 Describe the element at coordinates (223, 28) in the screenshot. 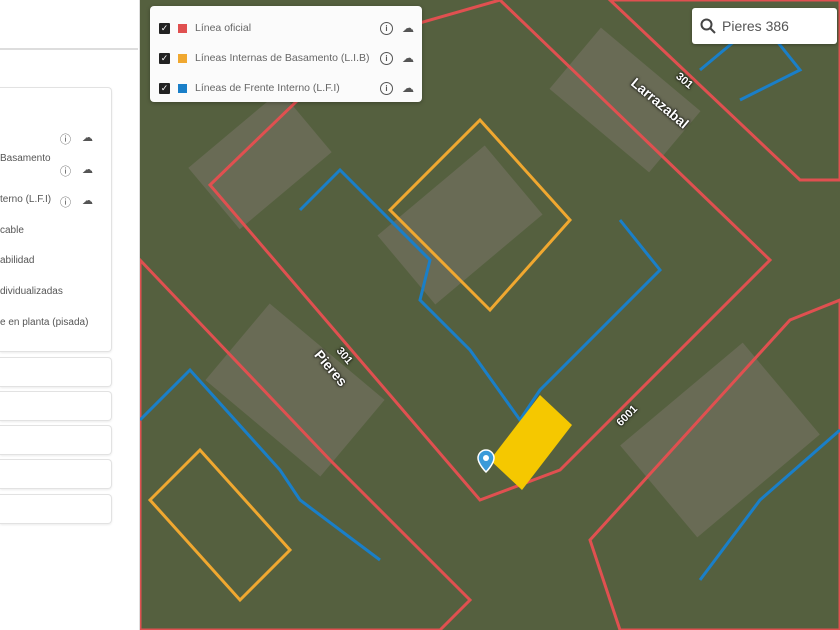

I see `legend-label: Línea oficial` at that location.